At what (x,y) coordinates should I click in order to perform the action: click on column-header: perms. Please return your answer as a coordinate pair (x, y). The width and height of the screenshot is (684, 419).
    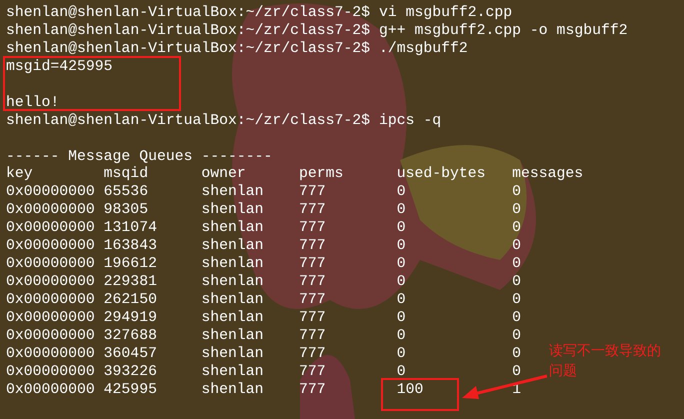
    Looking at the image, I should click on (321, 175).